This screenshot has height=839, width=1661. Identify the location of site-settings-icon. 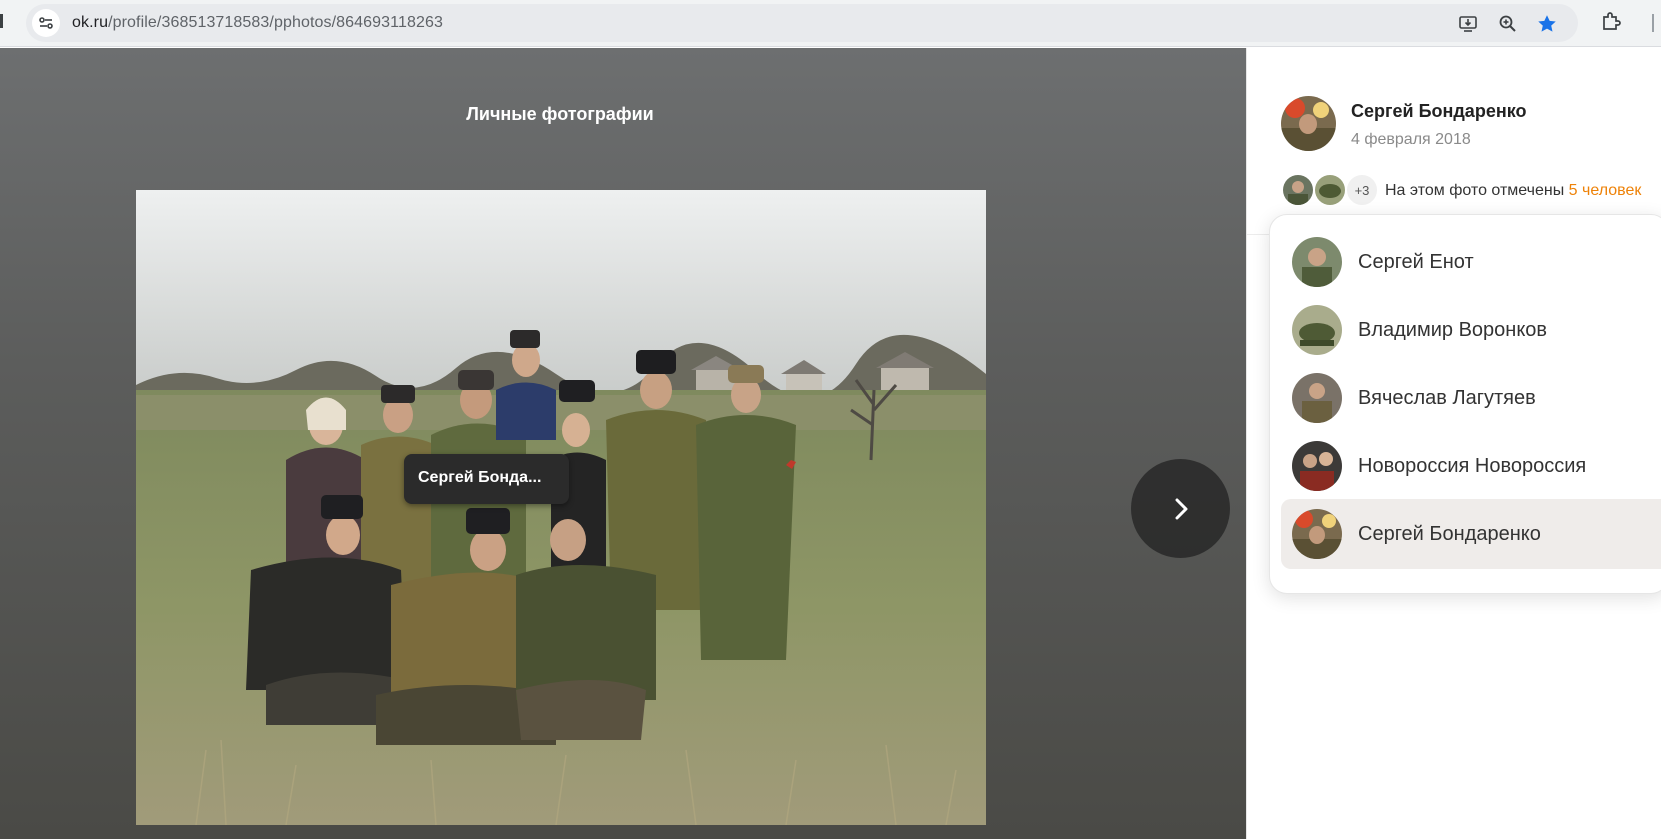
(46, 23).